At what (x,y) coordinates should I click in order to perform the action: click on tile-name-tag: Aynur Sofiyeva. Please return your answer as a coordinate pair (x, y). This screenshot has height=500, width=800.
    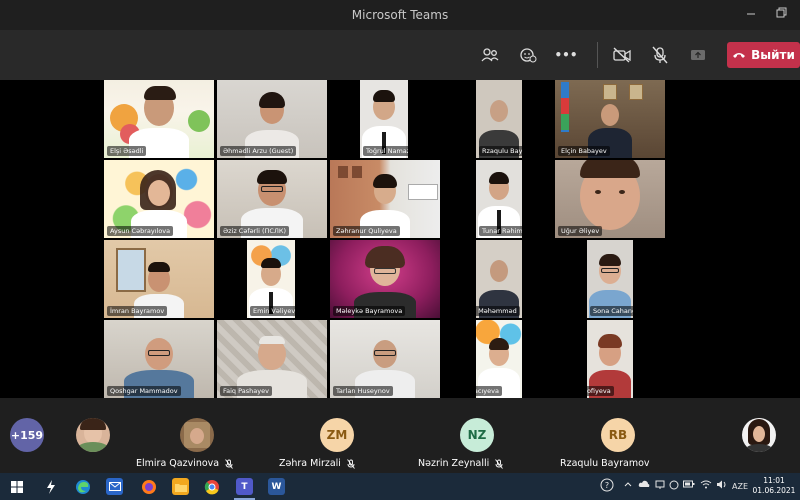
    Looking at the image, I should click on (600, 391).